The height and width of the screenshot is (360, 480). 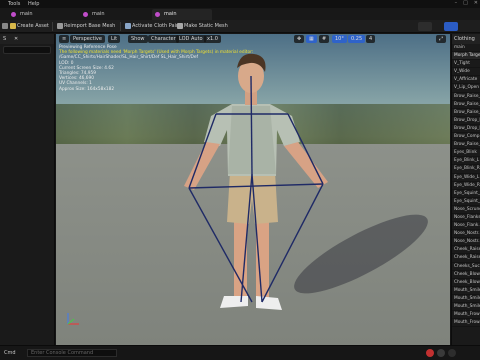 What do you see at coordinates (33, 4) in the screenshot?
I see `menu-help: Help` at bounding box center [33, 4].